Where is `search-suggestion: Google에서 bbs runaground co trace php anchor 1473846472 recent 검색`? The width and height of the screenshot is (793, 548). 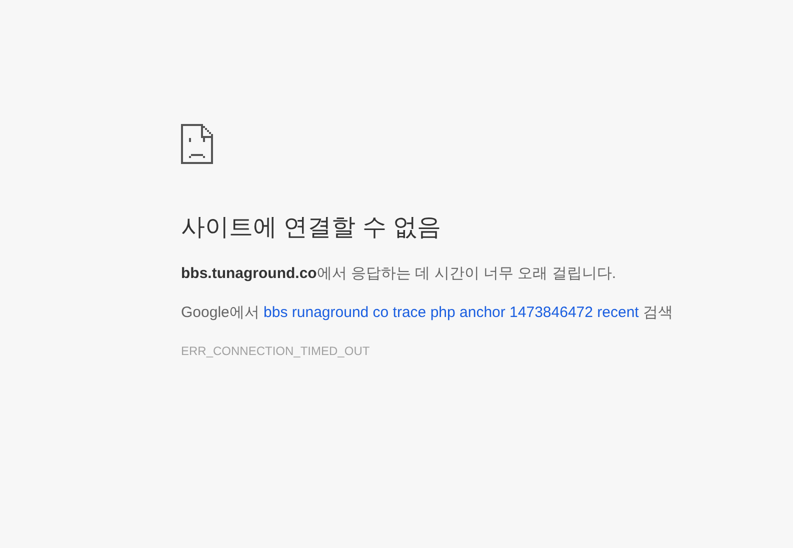 search-suggestion: Google에서 bbs runaground co trace php anchor 1473846472 recent 검색 is located at coordinates (427, 313).